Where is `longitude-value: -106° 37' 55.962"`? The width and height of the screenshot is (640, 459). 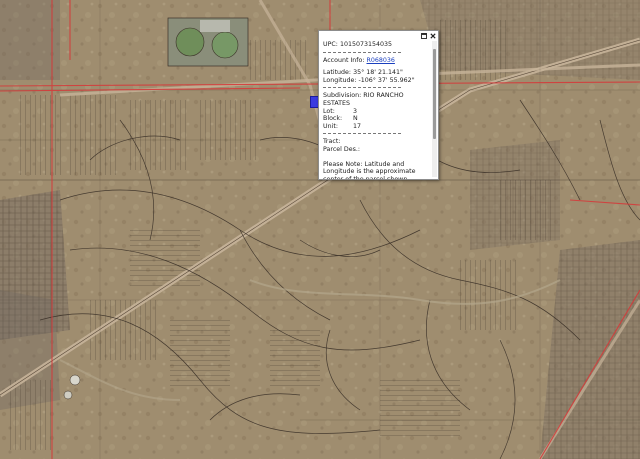
longitude-value: -106° 37' 55.962" is located at coordinates (386, 80).